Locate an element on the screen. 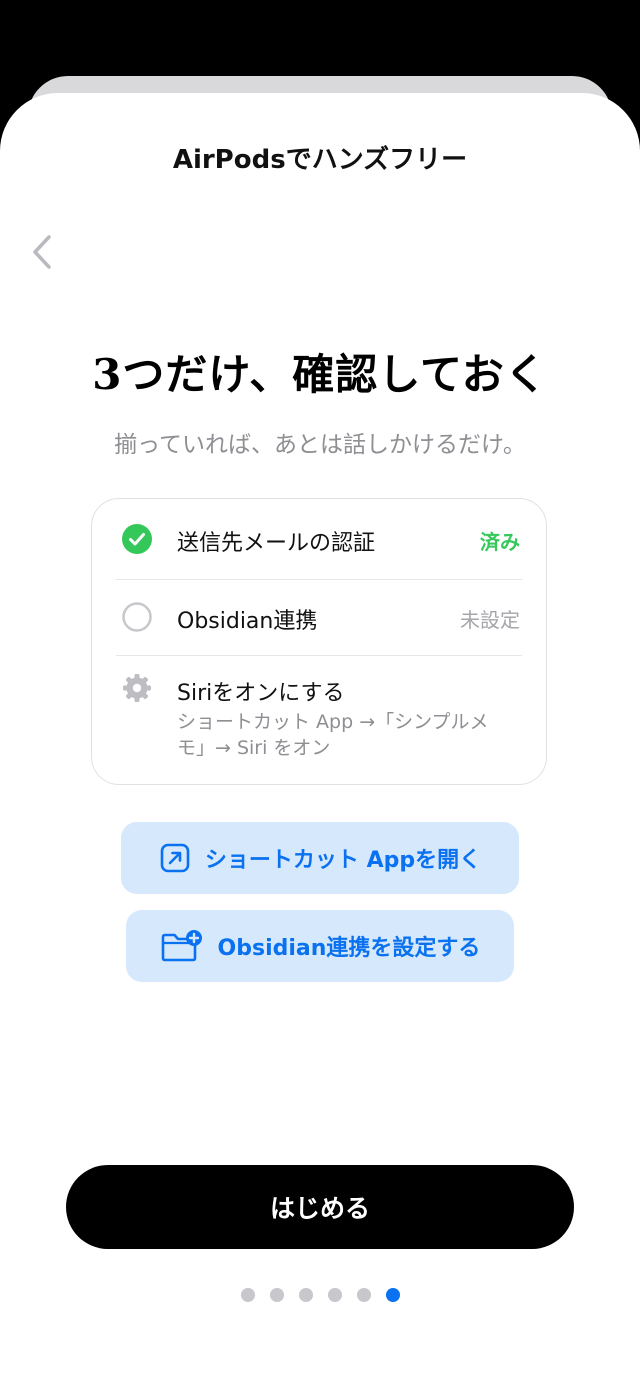  back-button is located at coordinates (42, 252).